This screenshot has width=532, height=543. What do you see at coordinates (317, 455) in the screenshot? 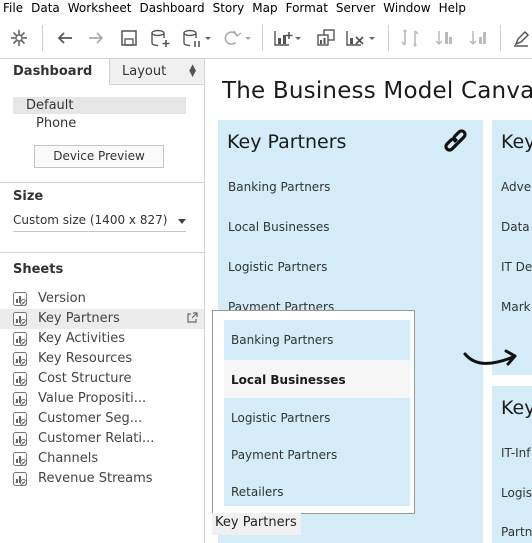
I see `tooltip-item: Payment Partners` at bounding box center [317, 455].